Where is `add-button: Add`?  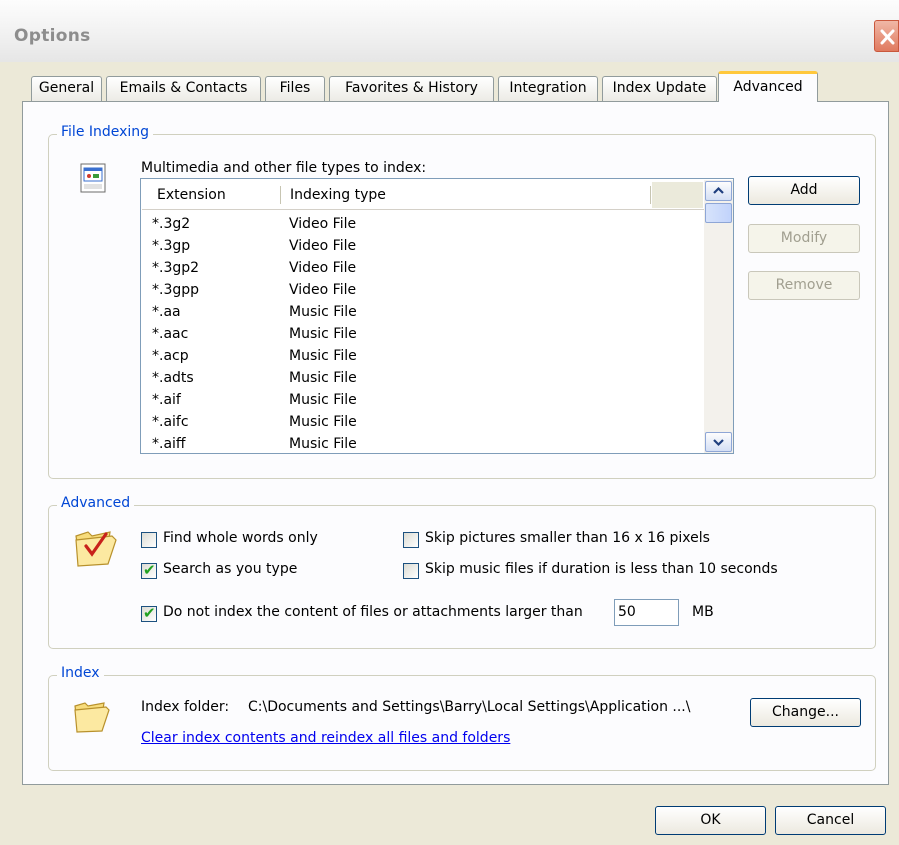 add-button: Add is located at coordinates (804, 190).